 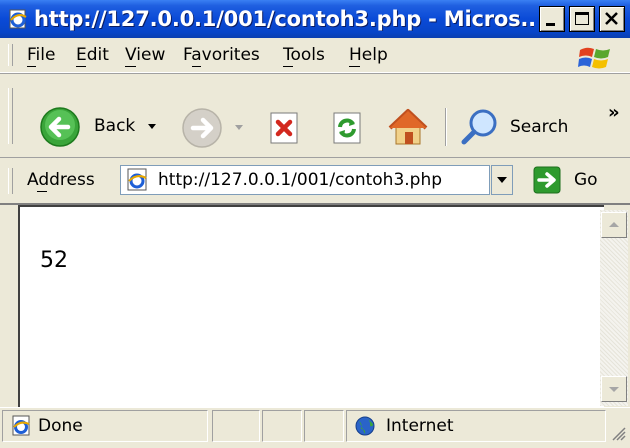 What do you see at coordinates (365, 426) in the screenshot?
I see `globe-icon` at bounding box center [365, 426].